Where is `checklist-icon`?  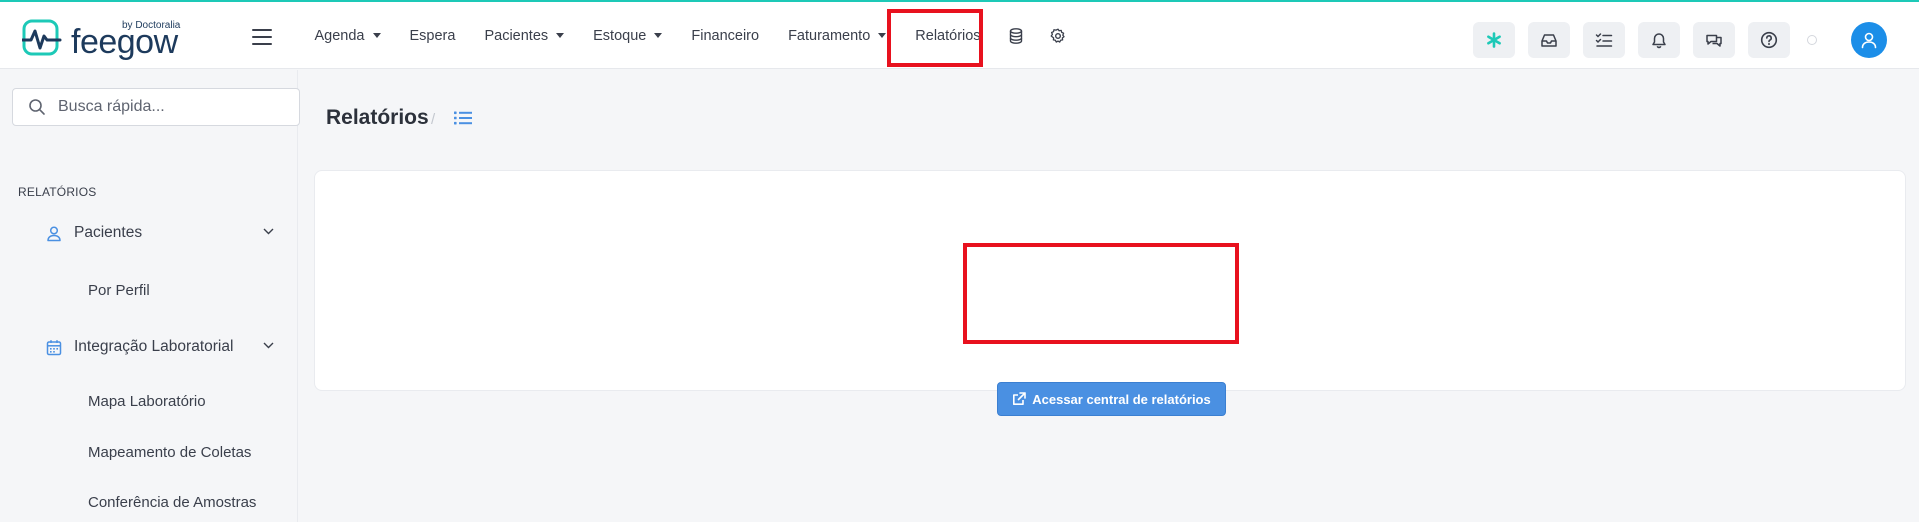 checklist-icon is located at coordinates (1604, 40).